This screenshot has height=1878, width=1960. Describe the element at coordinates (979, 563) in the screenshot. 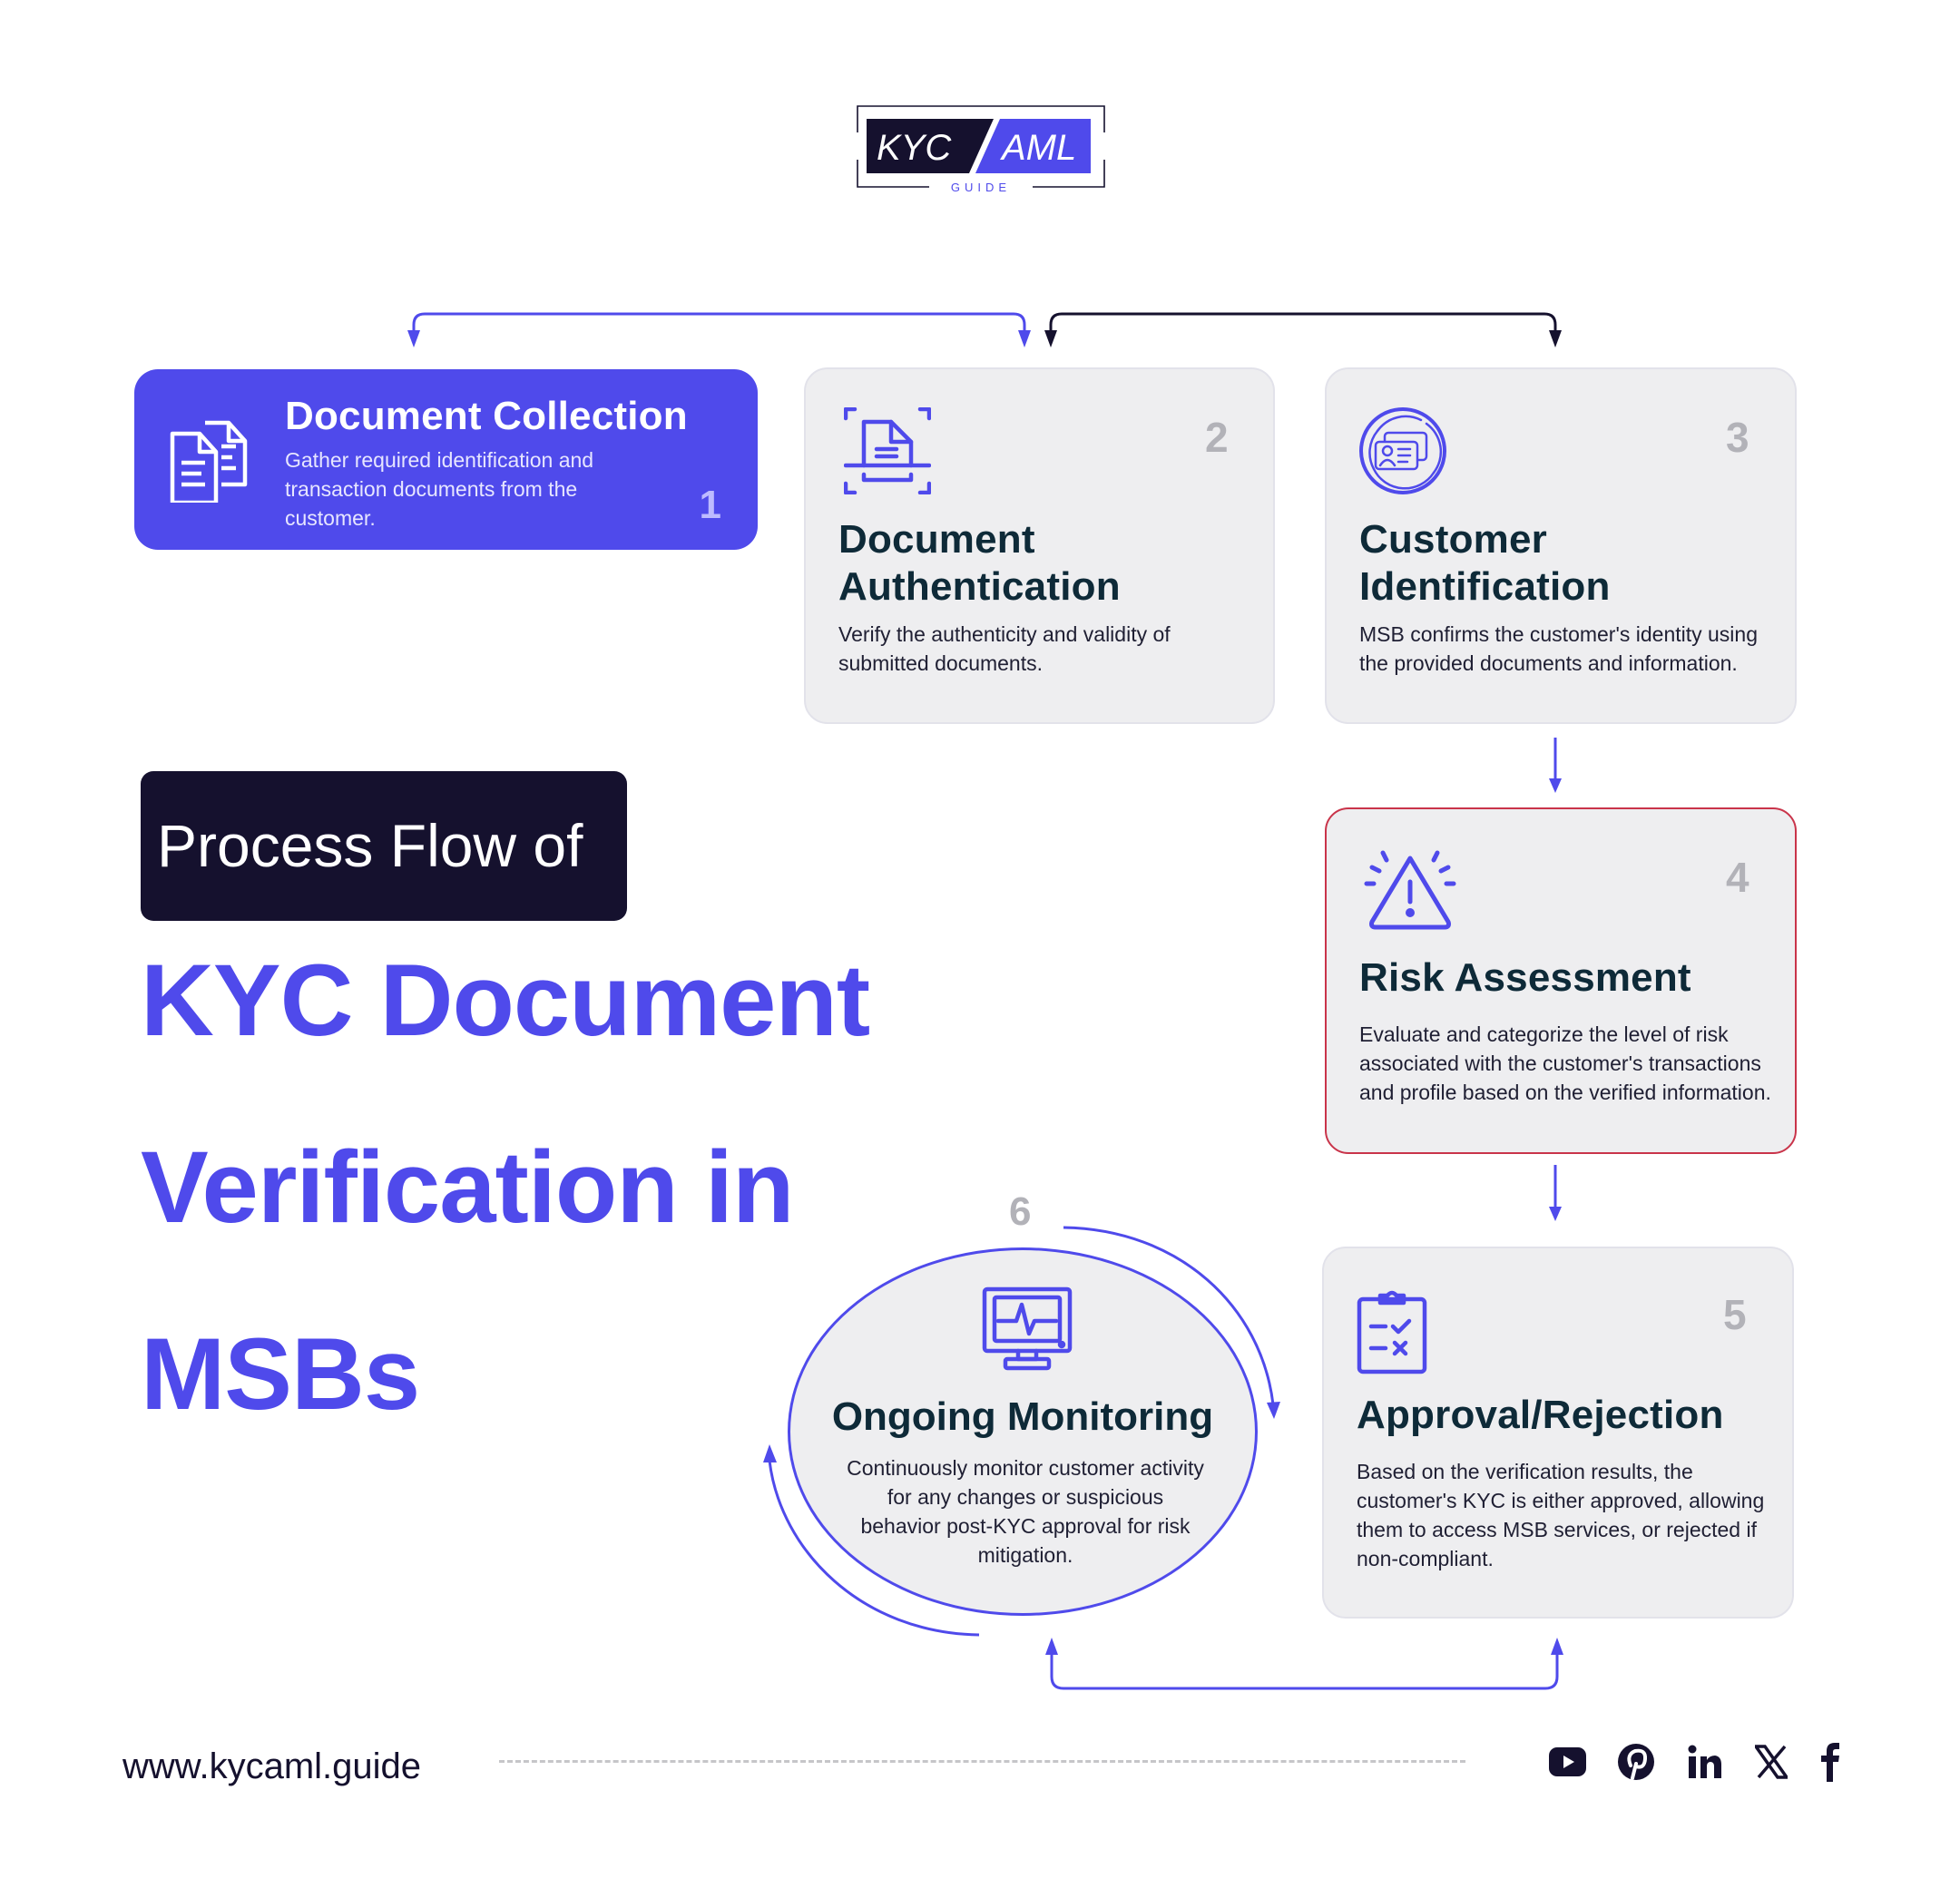

I see `step-title: Document Authentication` at that location.